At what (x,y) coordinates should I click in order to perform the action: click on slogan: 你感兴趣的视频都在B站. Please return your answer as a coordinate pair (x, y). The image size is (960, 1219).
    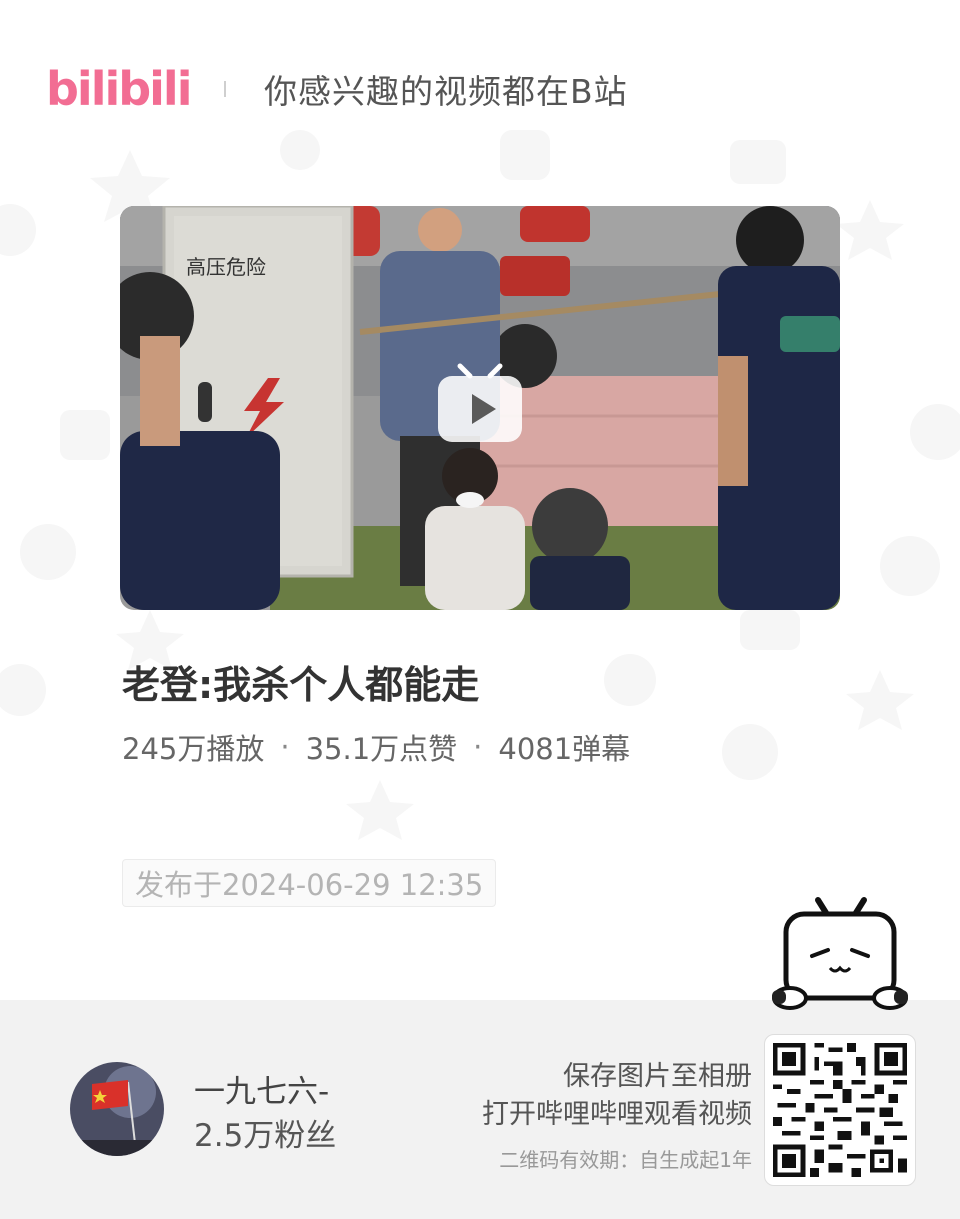
    Looking at the image, I should click on (446, 91).